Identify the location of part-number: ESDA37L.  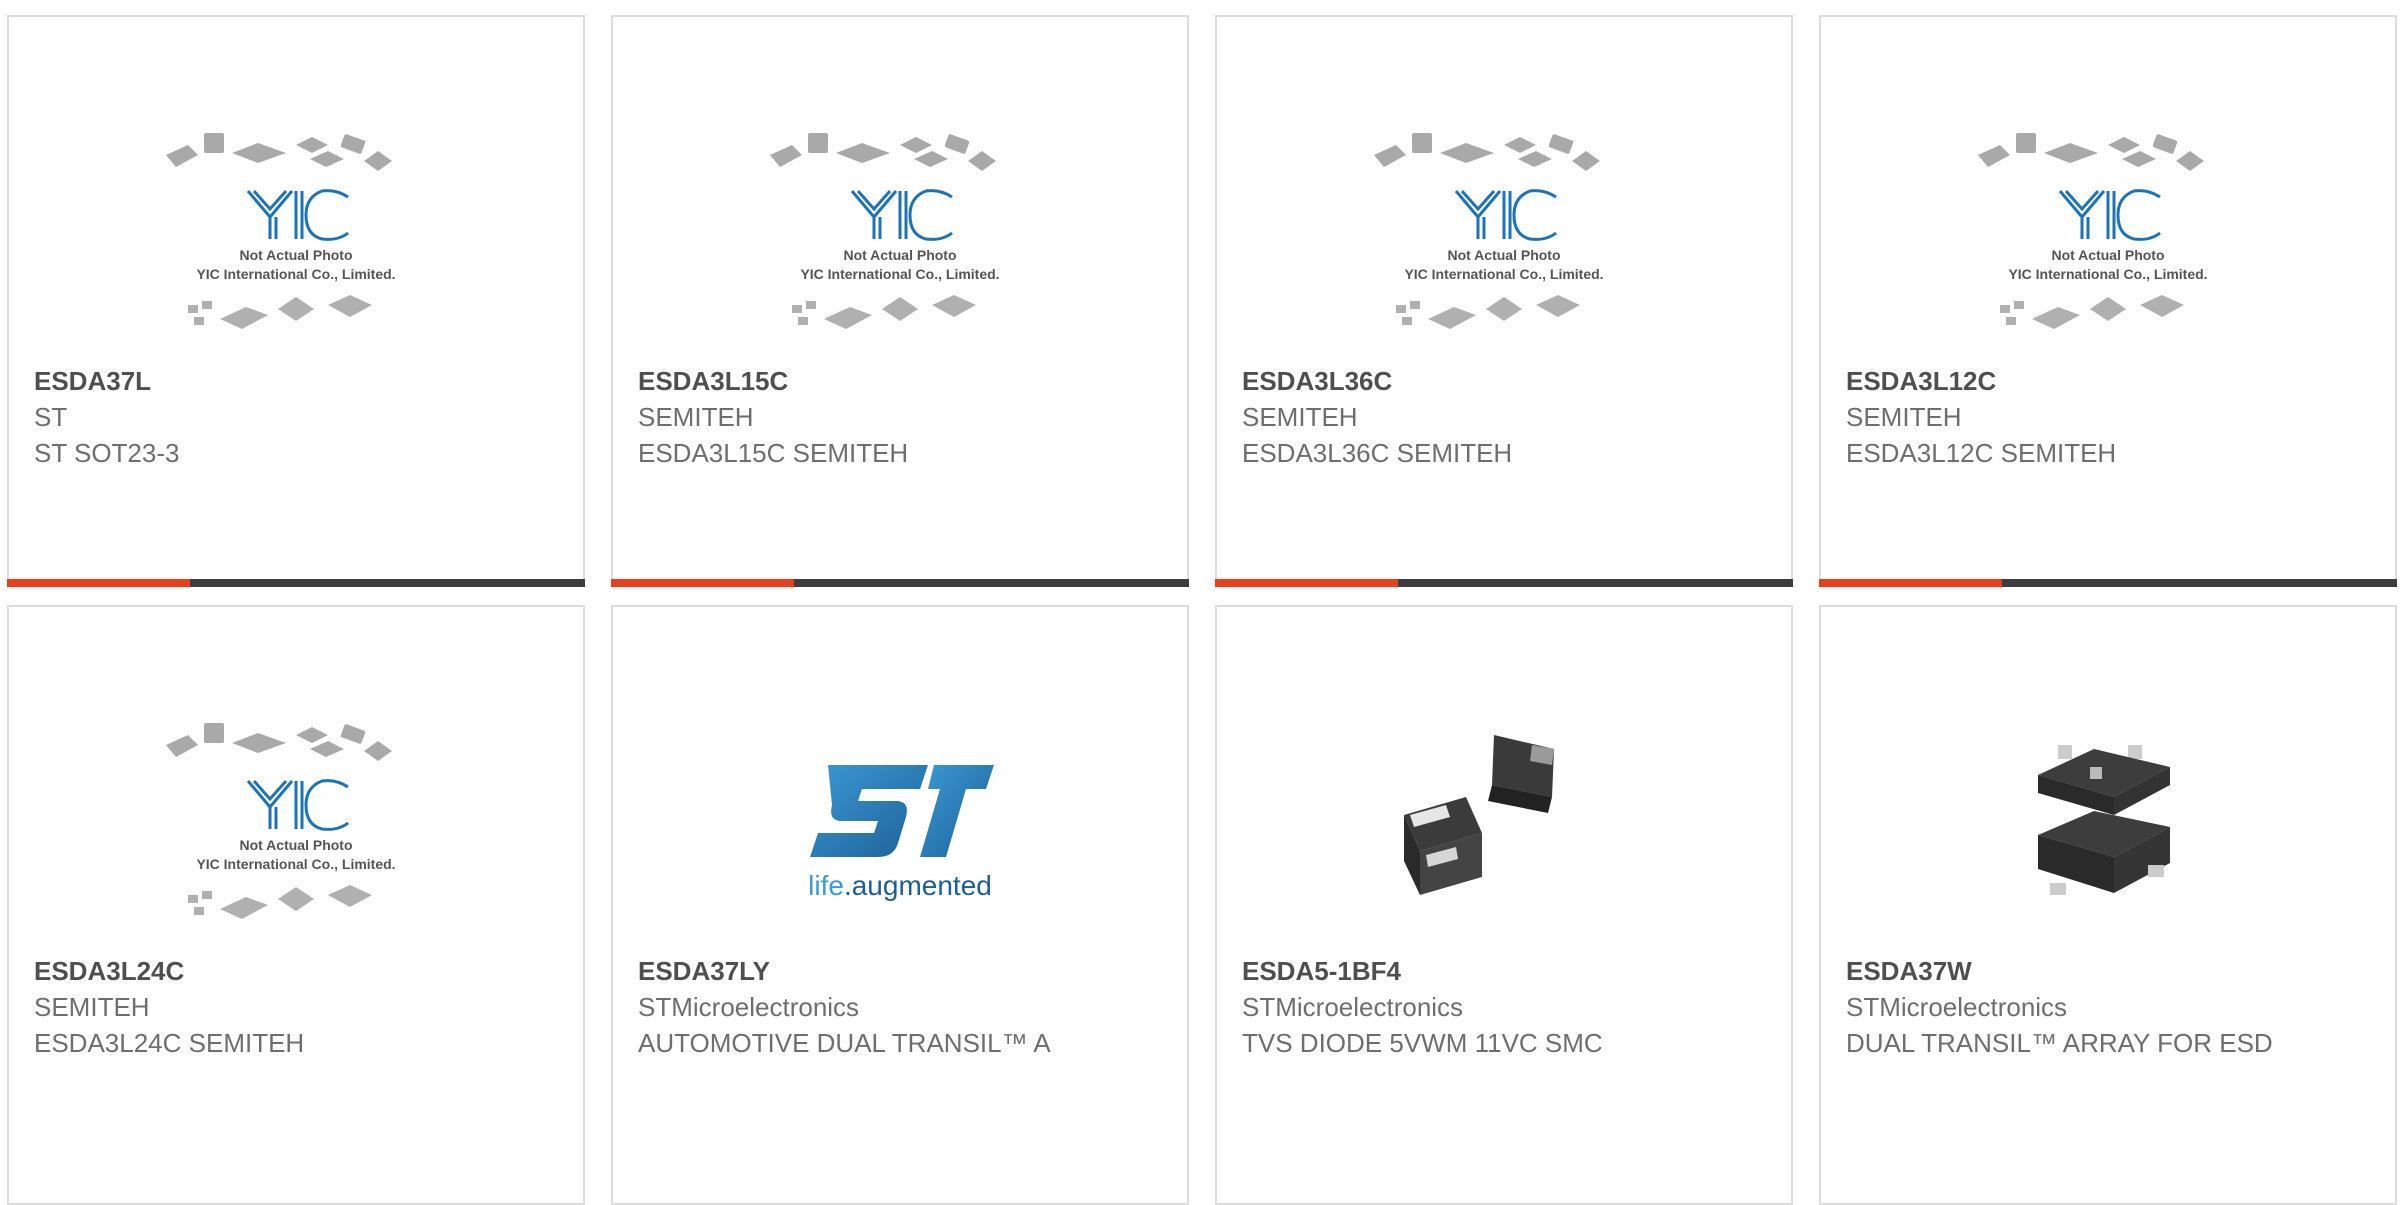
(298, 381).